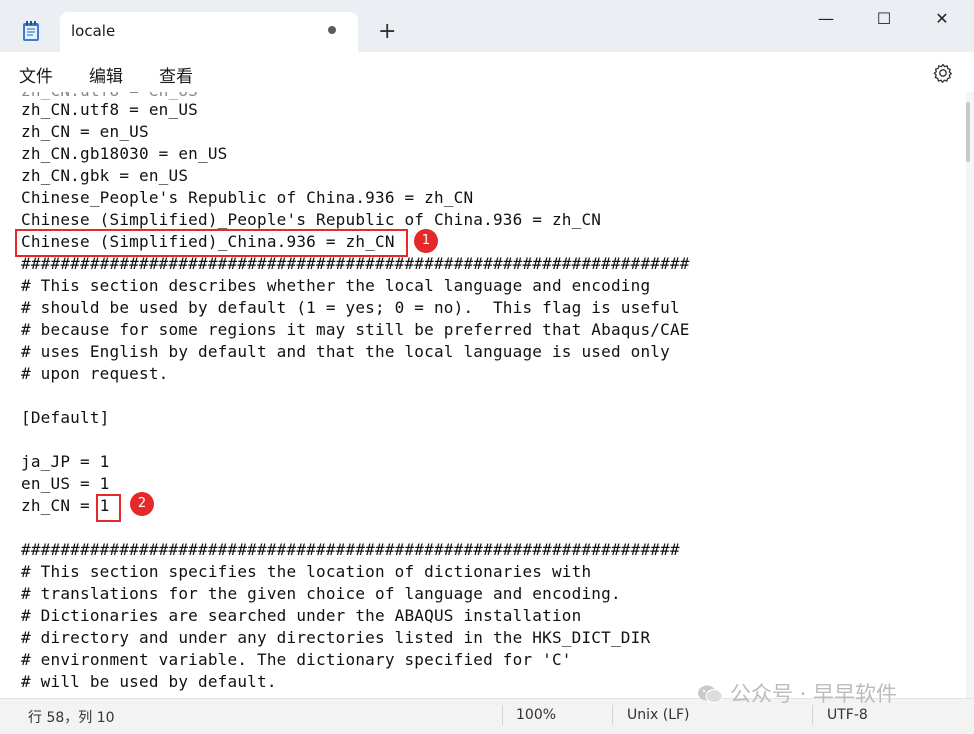 The height and width of the screenshot is (734, 974). What do you see at coordinates (387, 32) in the screenshot?
I see `new-tab-button: +` at bounding box center [387, 32].